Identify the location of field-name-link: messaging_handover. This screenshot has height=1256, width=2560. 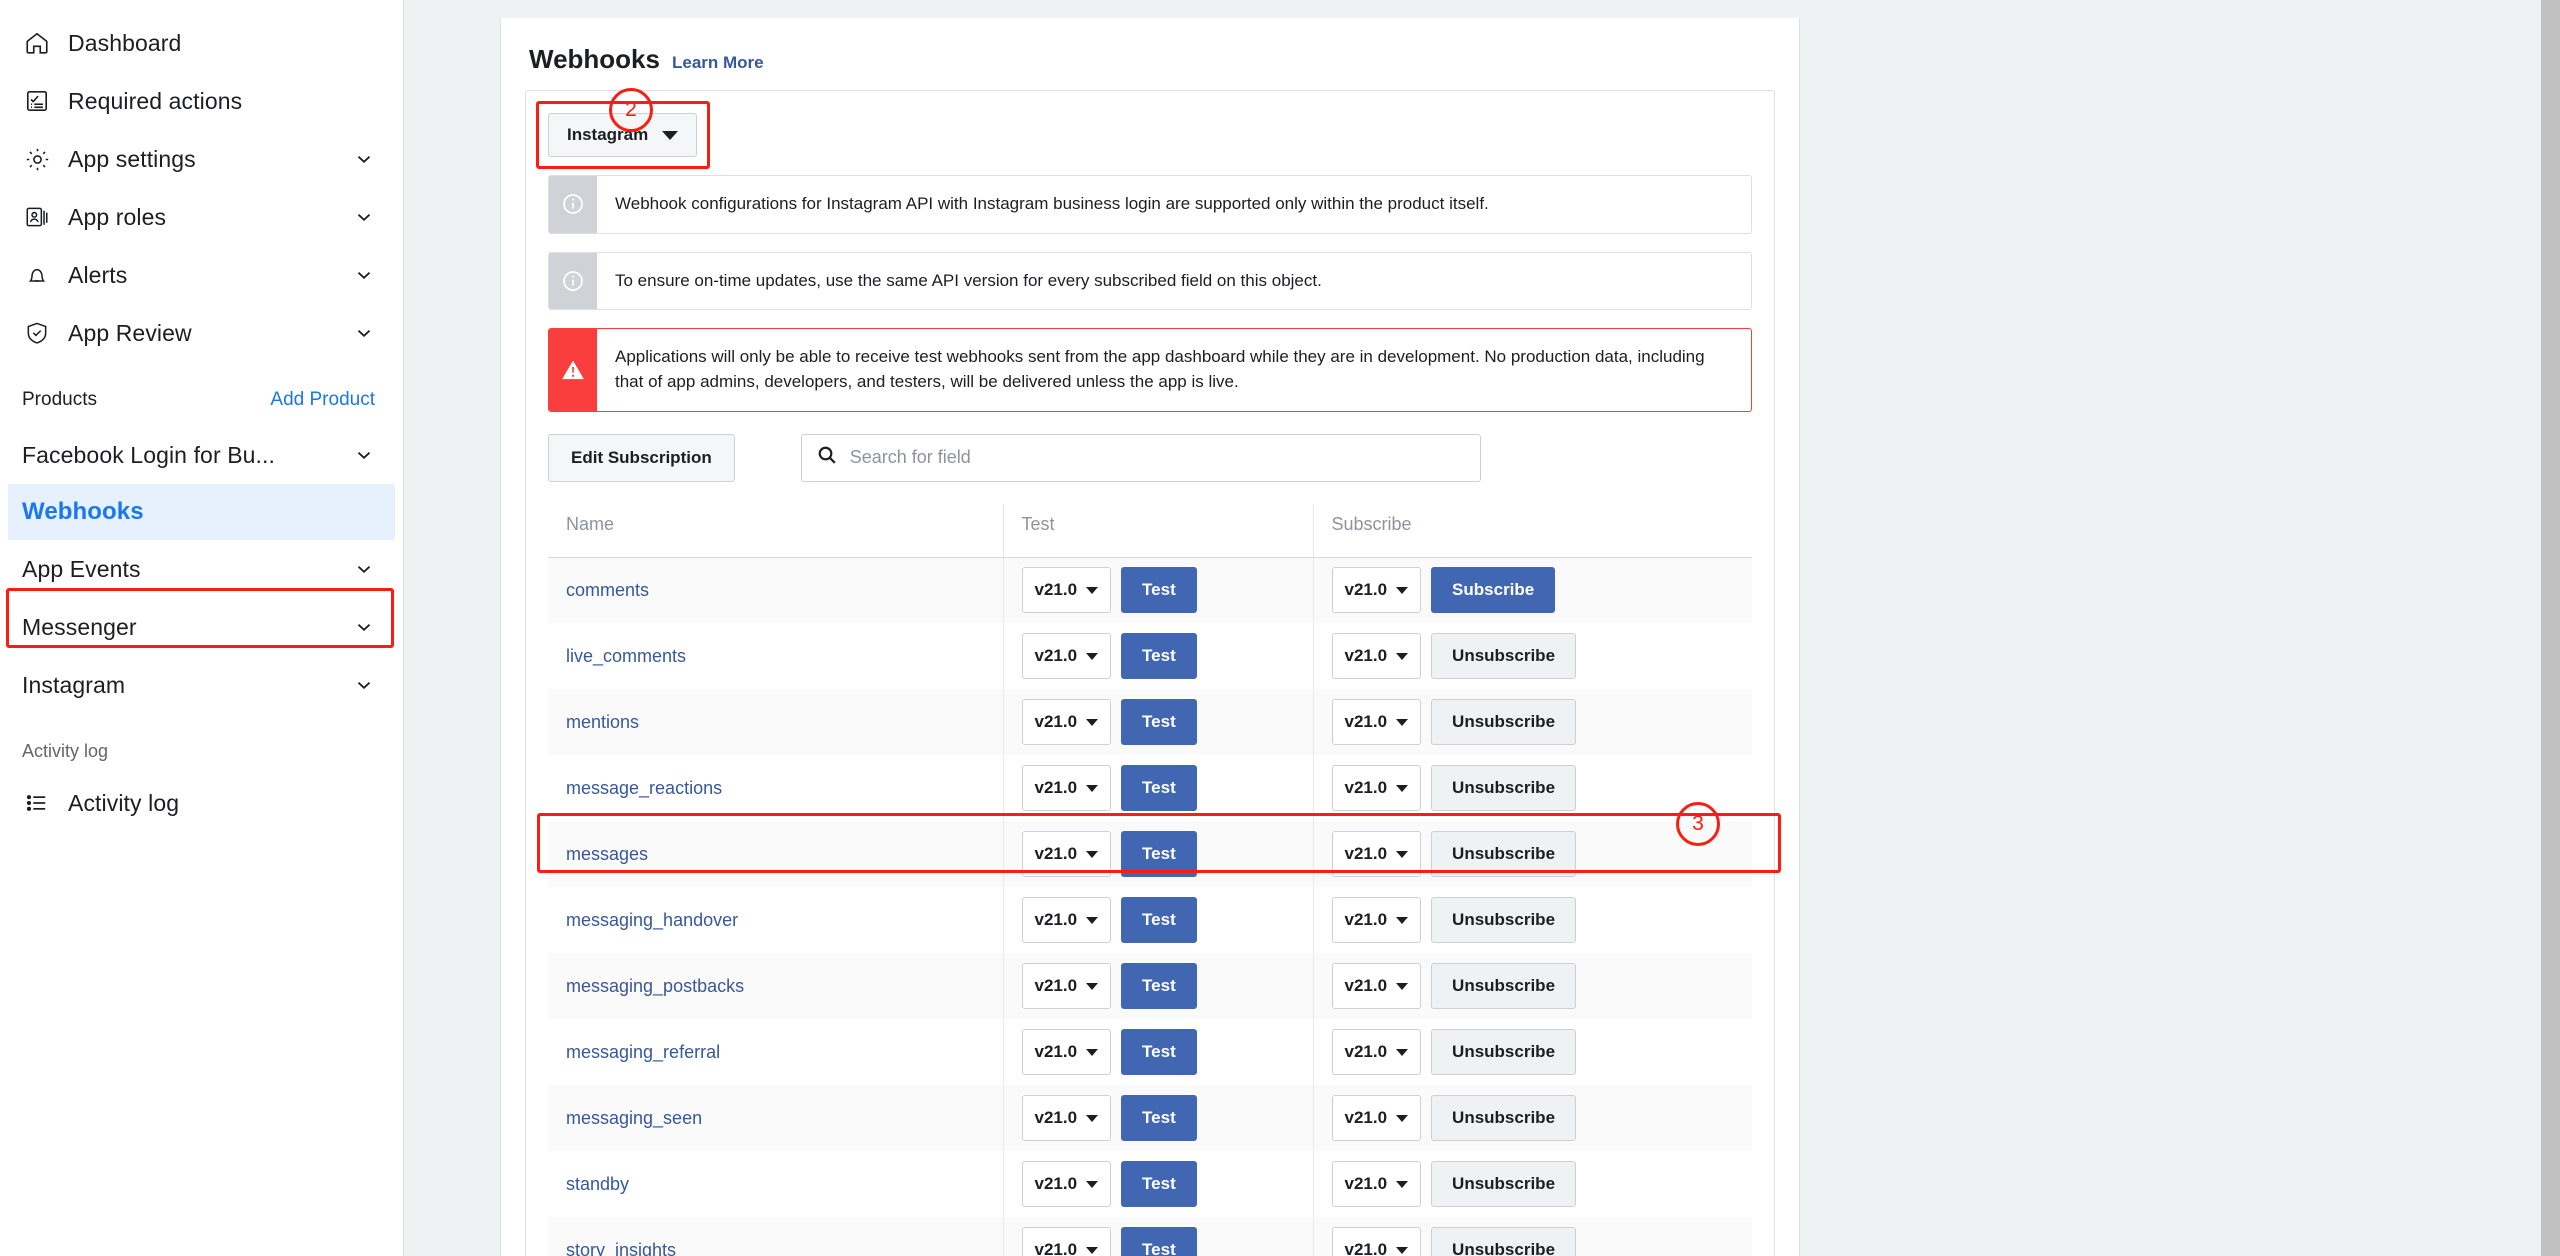
(652, 920).